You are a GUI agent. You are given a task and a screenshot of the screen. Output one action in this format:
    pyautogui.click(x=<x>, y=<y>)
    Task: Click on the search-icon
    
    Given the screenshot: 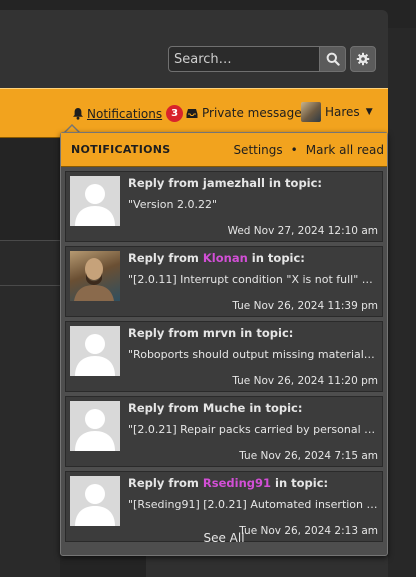 What is the action you would take?
    pyautogui.click(x=333, y=59)
    